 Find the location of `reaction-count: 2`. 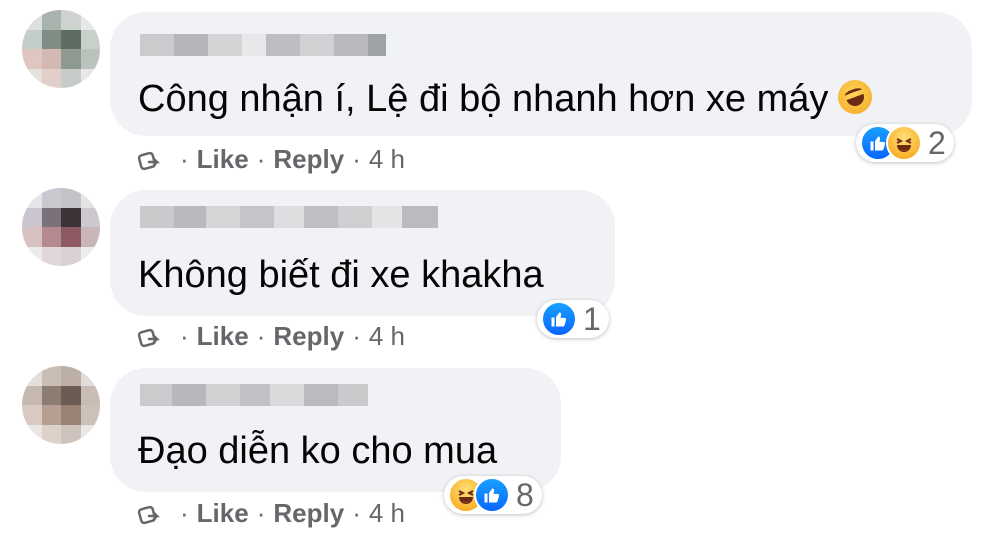

reaction-count: 2 is located at coordinates (937, 142).